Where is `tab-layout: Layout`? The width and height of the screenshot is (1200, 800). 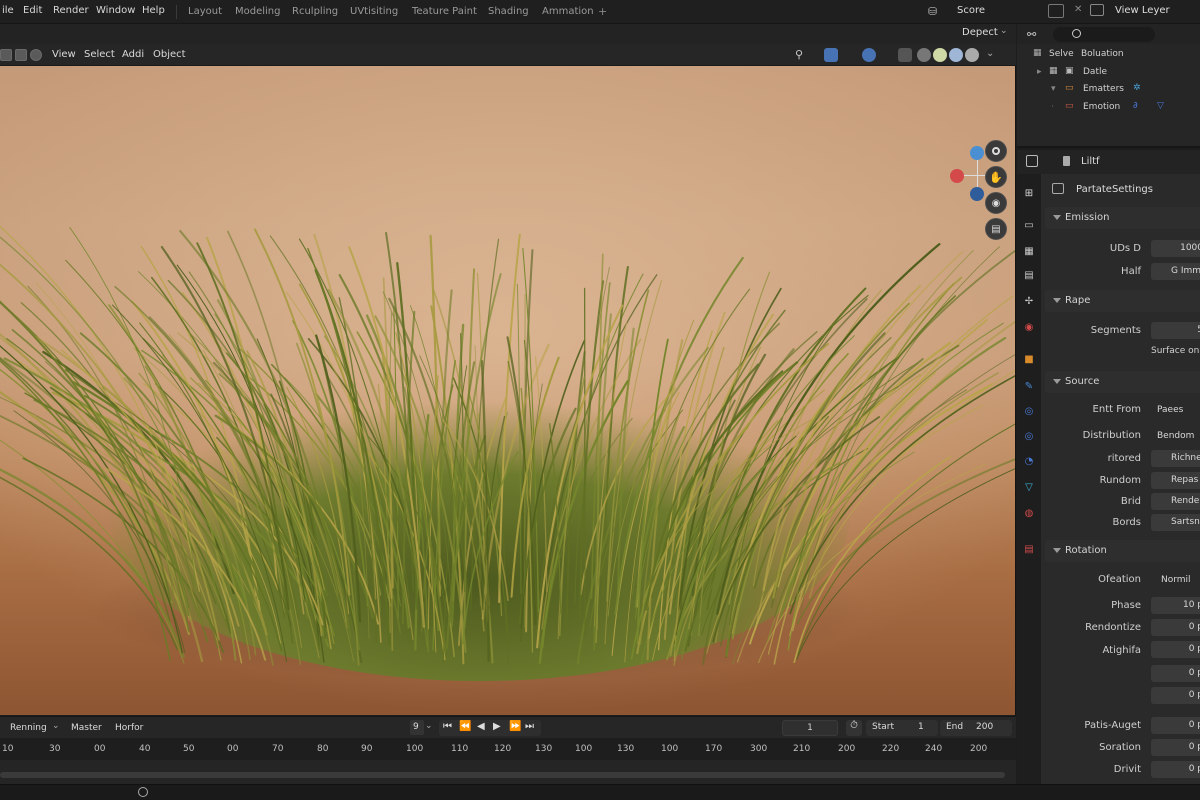 tab-layout: Layout is located at coordinates (205, 11).